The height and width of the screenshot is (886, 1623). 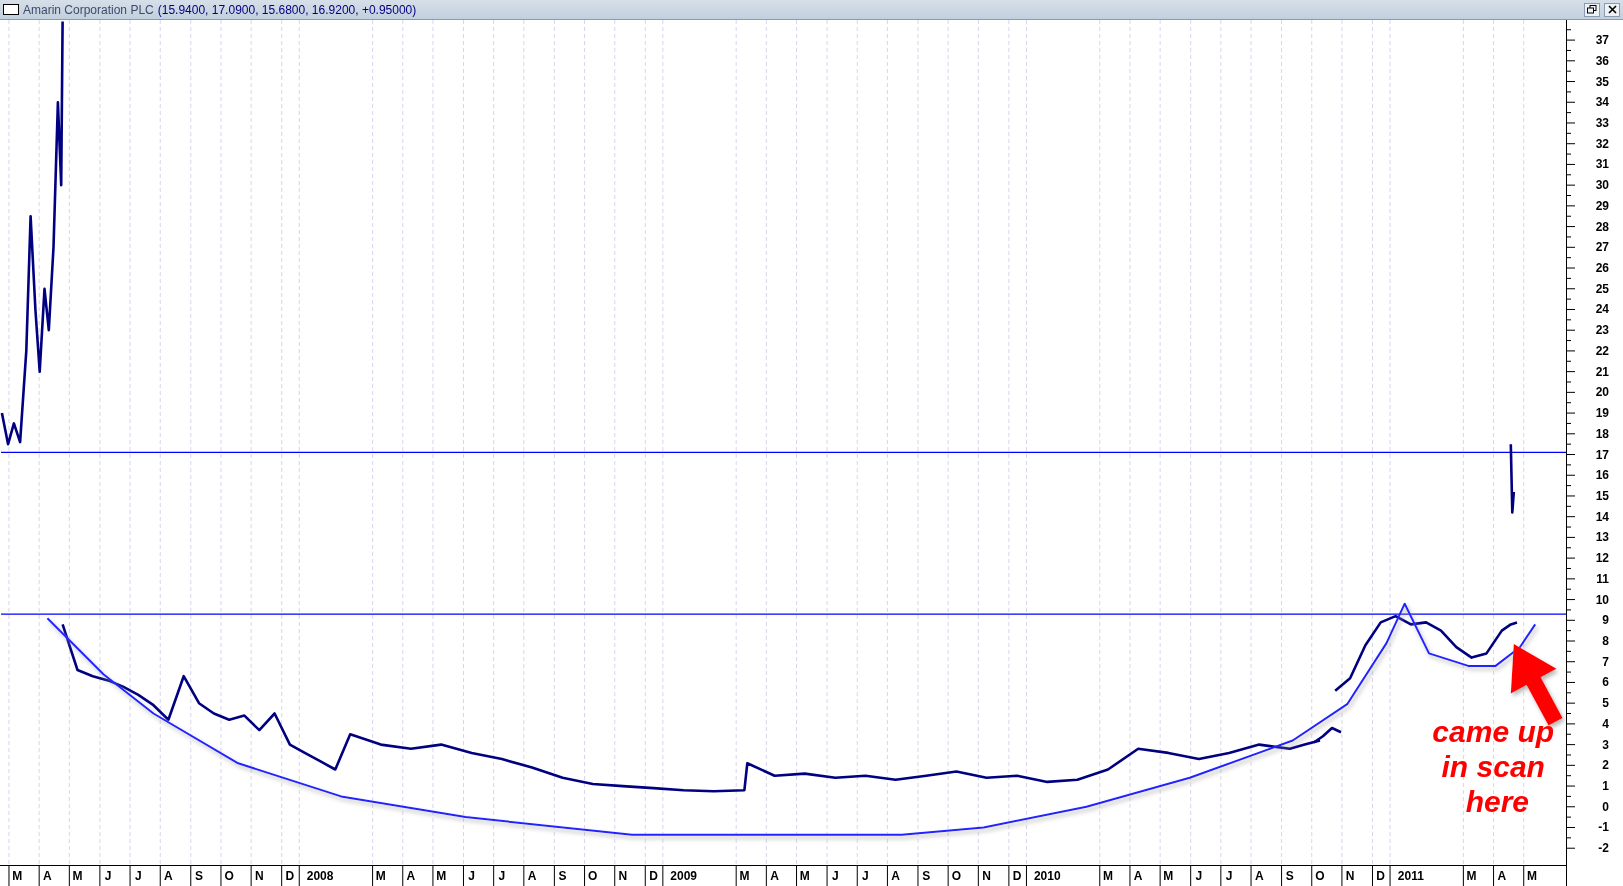 I want to click on y-axis-label: 34, so click(x=1602, y=102).